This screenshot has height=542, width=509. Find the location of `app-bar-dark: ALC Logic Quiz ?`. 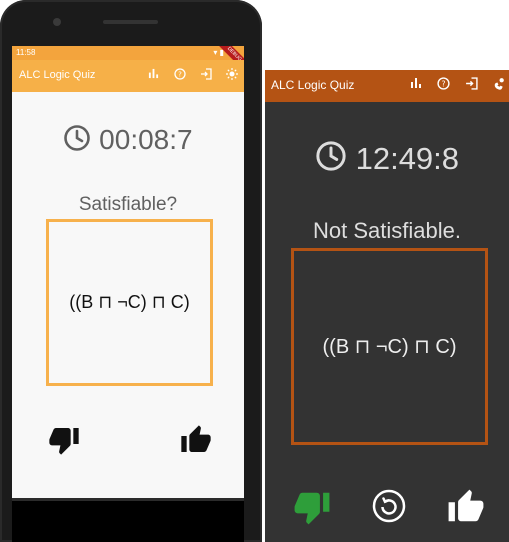

app-bar-dark: ALC Logic Quiz ? is located at coordinates (387, 86).